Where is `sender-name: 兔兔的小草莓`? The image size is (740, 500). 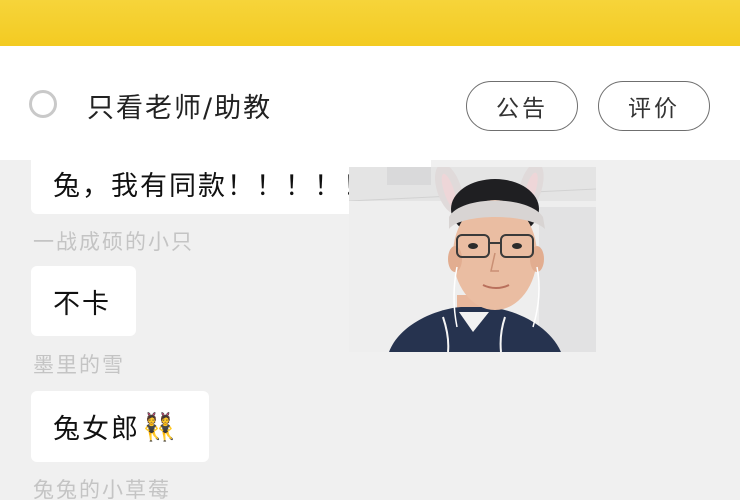
sender-name: 兔兔的小草莓 is located at coordinates (102, 489).